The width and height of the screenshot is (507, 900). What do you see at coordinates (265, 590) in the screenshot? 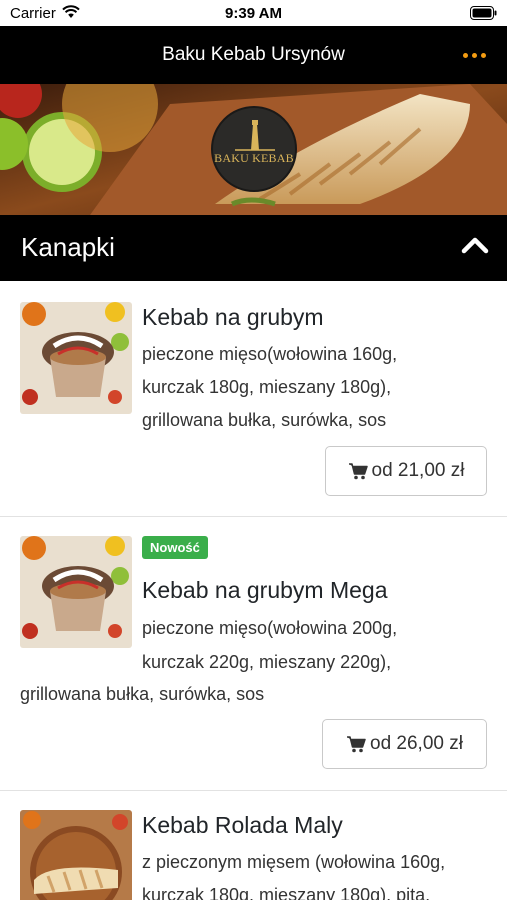
I see `item-name: Kebab na grubym Mega` at bounding box center [265, 590].